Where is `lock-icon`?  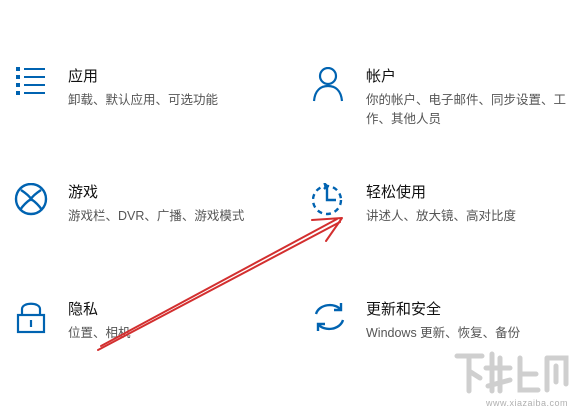 lock-icon is located at coordinates (34, 320).